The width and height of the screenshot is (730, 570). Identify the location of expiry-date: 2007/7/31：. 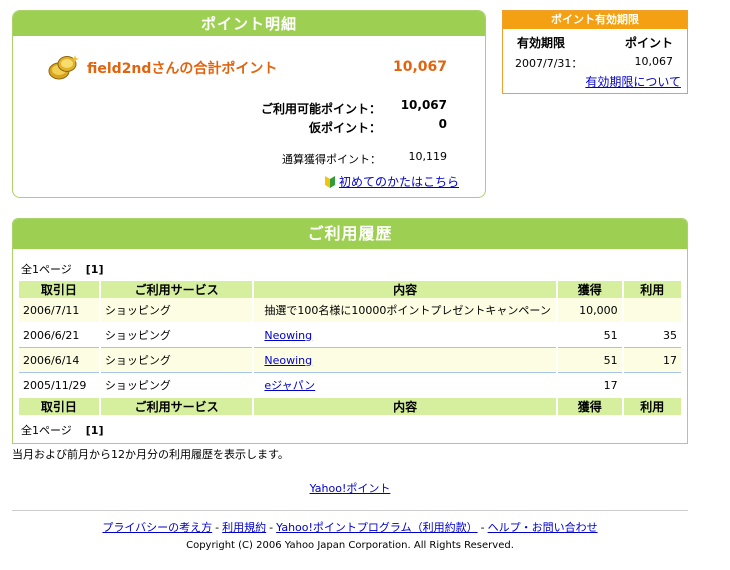
(549, 63).